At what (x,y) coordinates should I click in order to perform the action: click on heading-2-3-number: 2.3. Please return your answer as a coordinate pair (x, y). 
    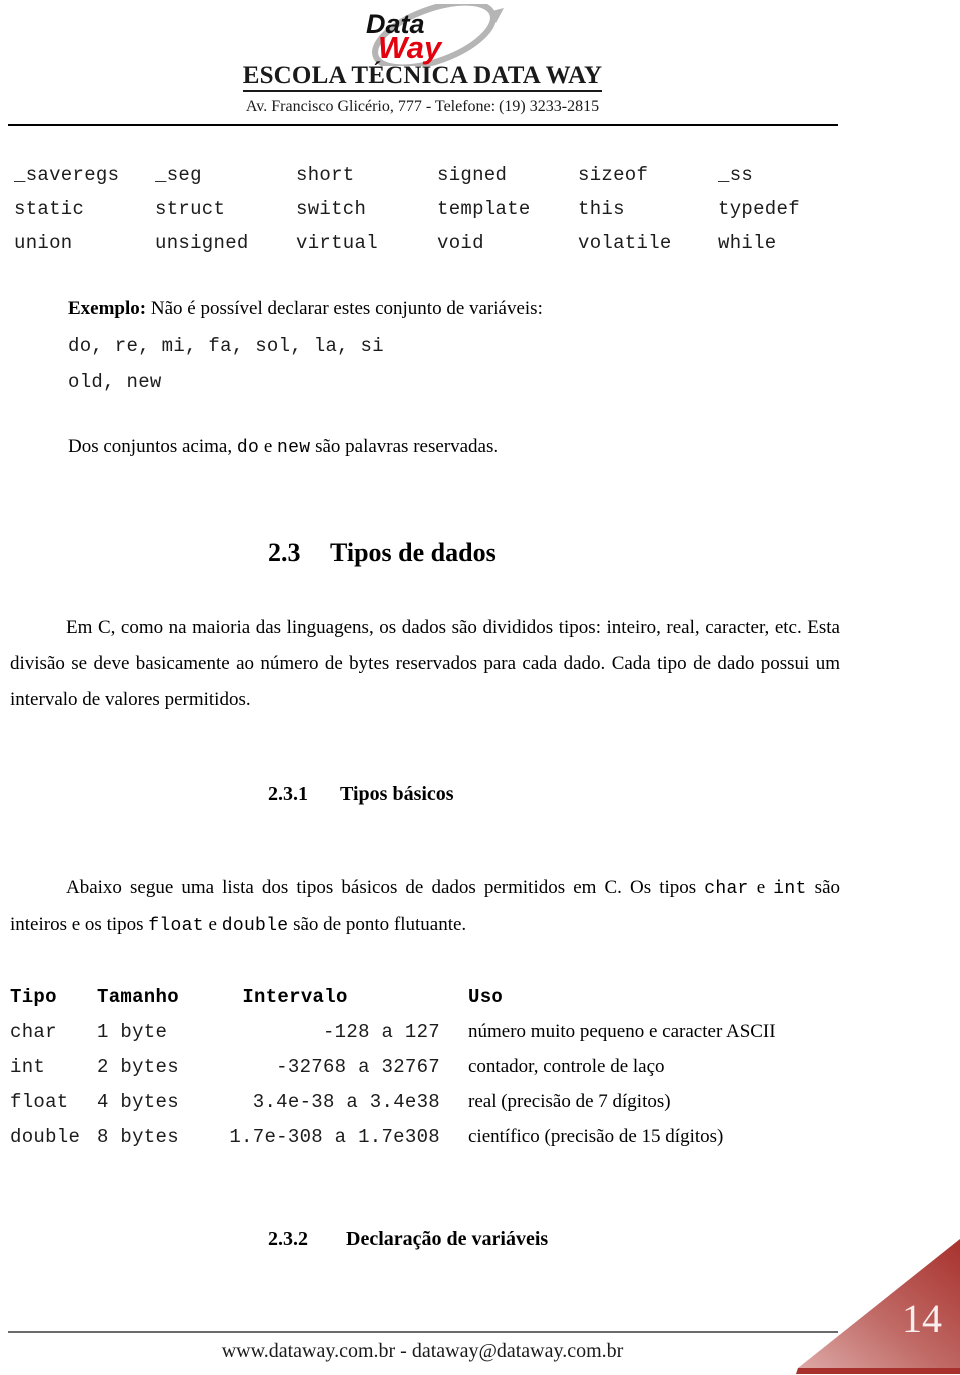
    Looking at the image, I should click on (284, 552).